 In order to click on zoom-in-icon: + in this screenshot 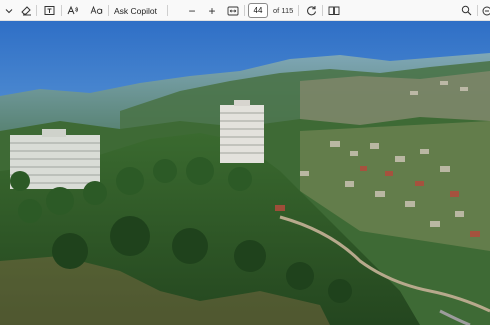, I will do `click(212, 10)`.